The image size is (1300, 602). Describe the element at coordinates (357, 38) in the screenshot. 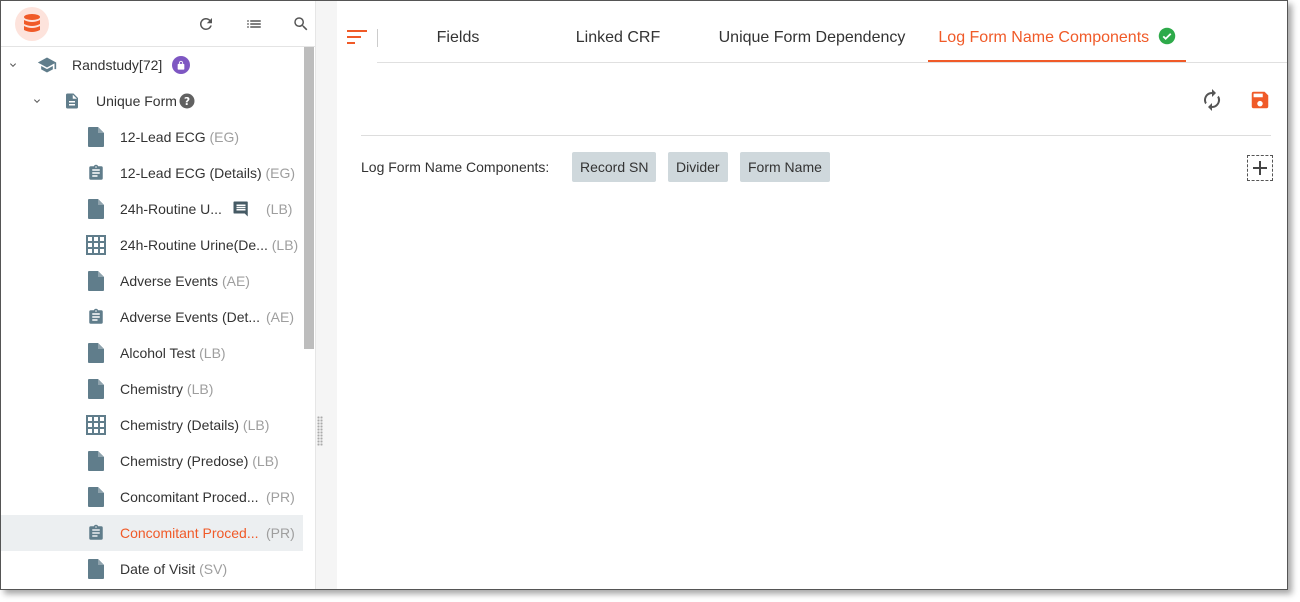

I see `sort-icon` at that location.